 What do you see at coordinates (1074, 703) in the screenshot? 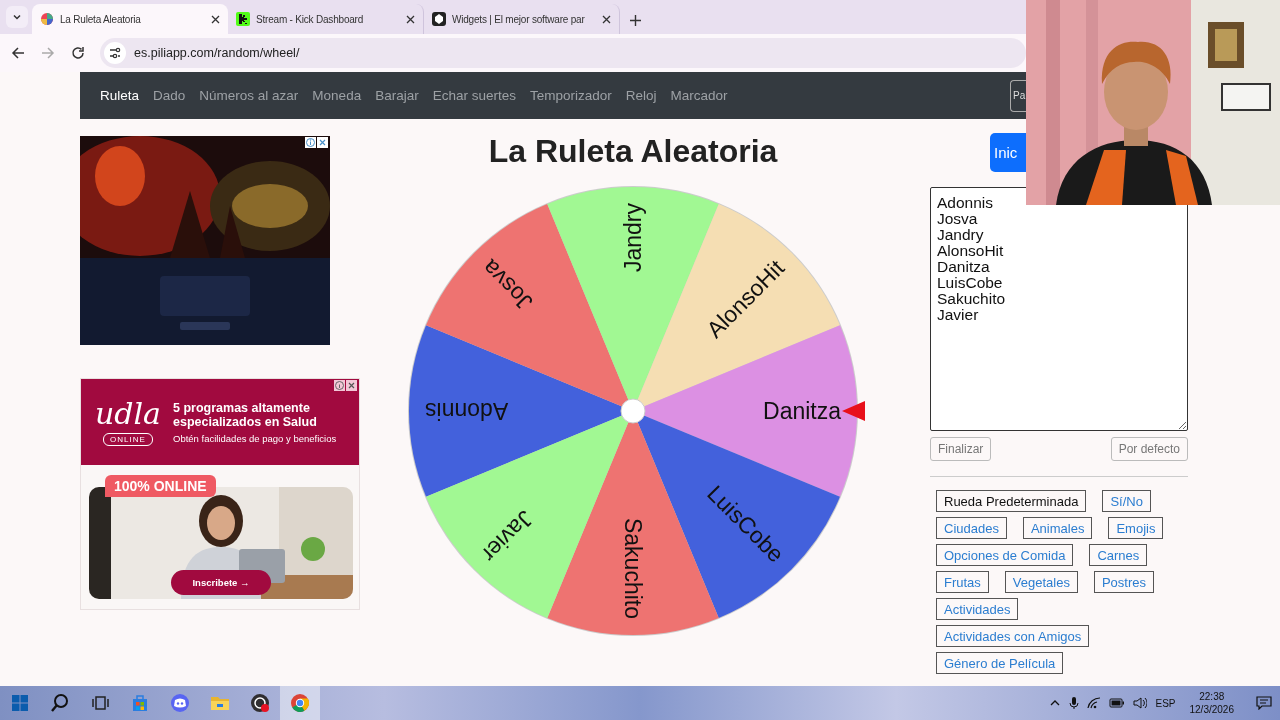
I see `microphone-icon` at bounding box center [1074, 703].